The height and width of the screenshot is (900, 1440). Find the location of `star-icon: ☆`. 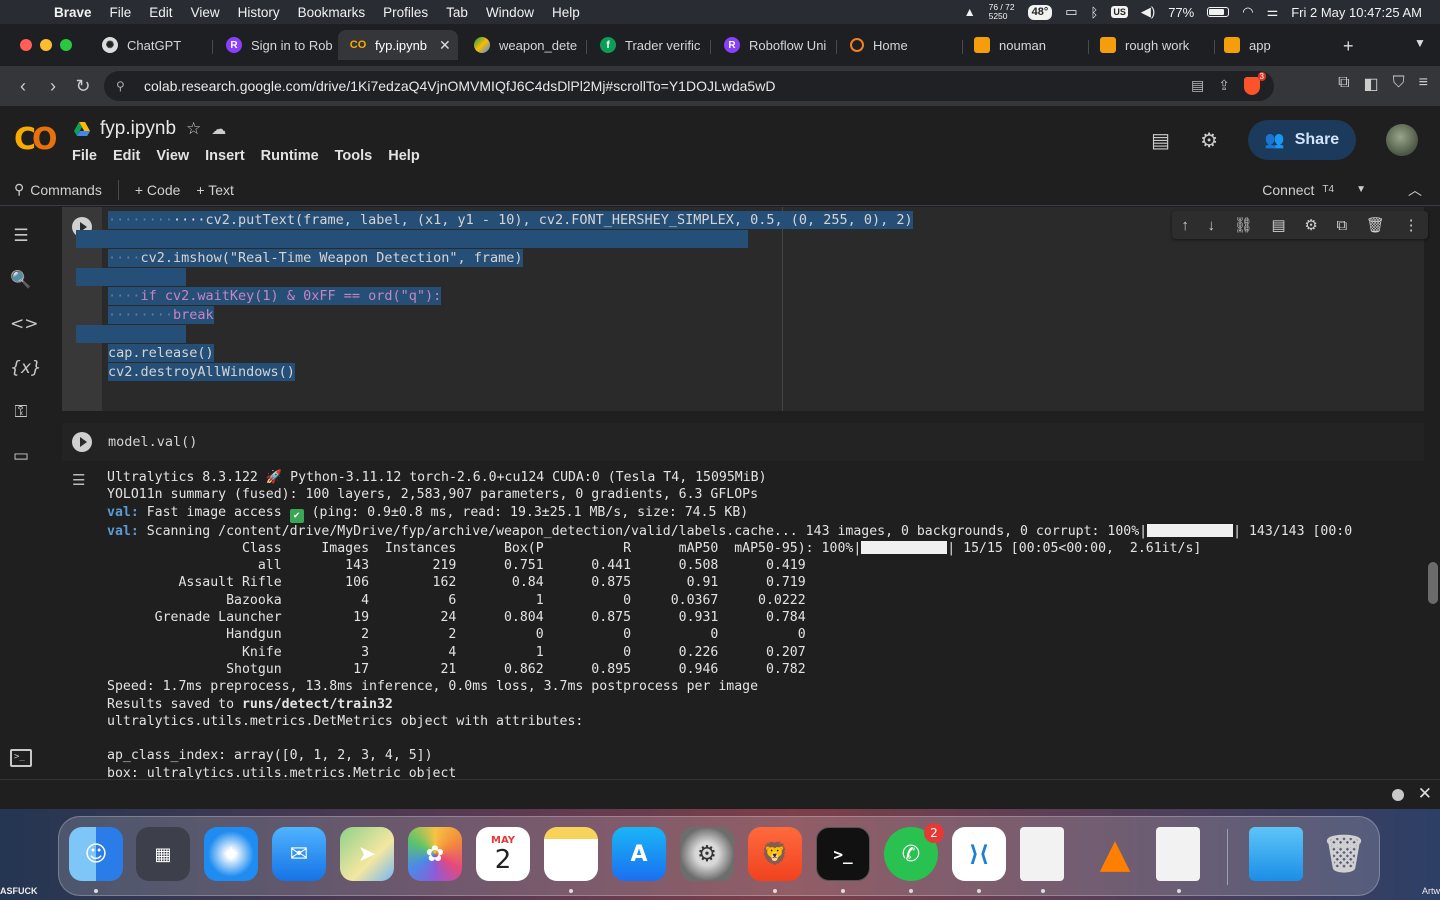

star-icon: ☆ is located at coordinates (193, 129).